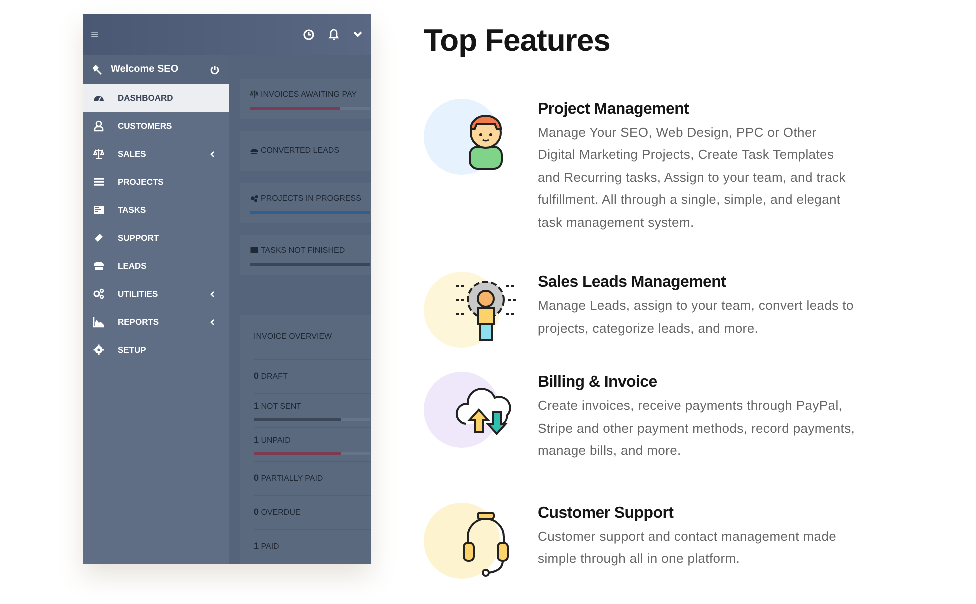 The image size is (976, 604). What do you see at coordinates (132, 154) in the screenshot?
I see `menu-label: SALES` at bounding box center [132, 154].